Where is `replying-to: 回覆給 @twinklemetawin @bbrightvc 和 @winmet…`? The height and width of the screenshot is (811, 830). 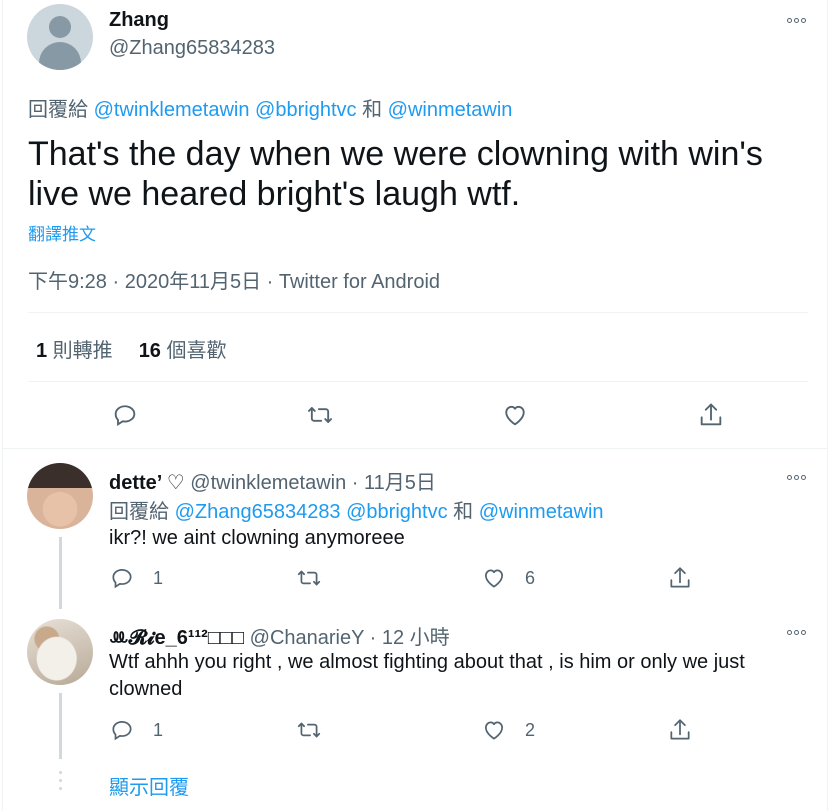 replying-to: 回覆給 @twinklemetawin @bbrightvc 和 @winmet… is located at coordinates (270, 107).